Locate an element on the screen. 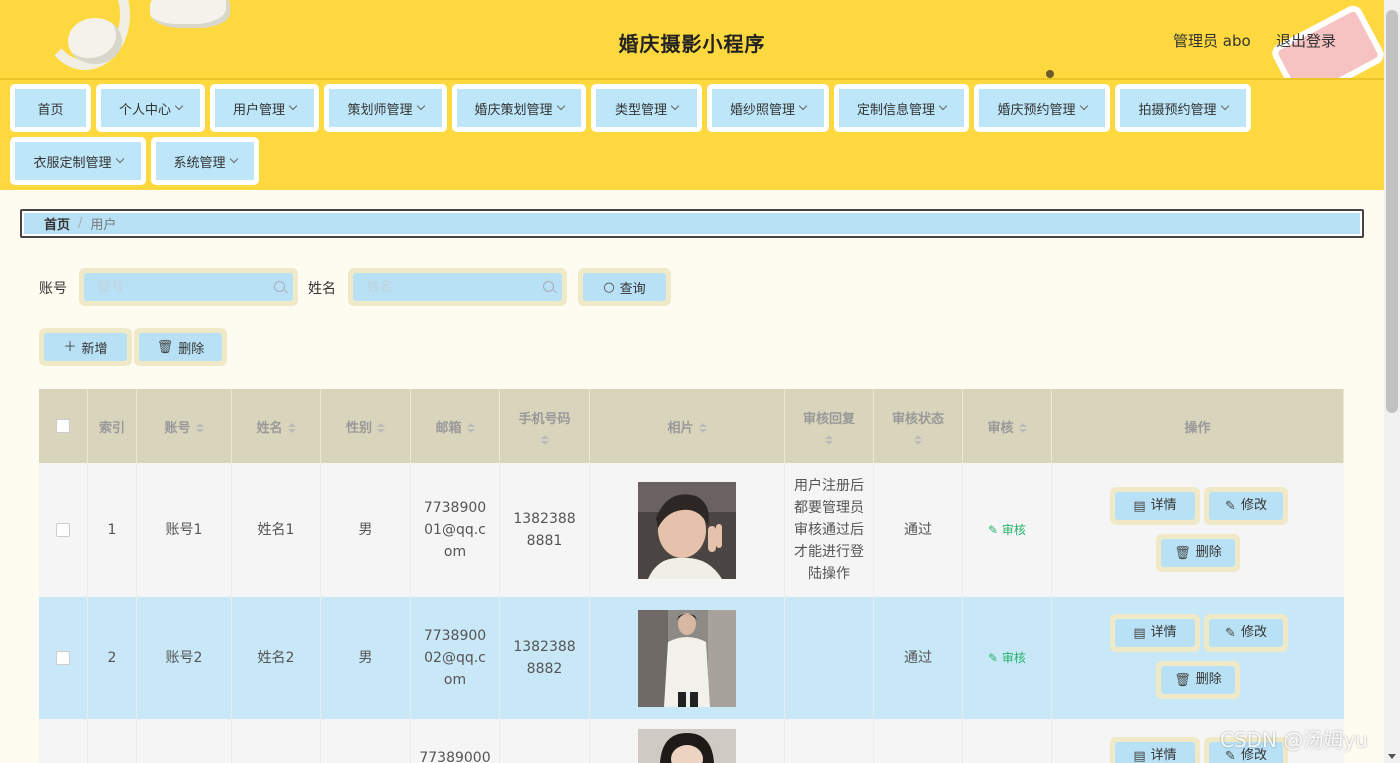 The width and height of the screenshot is (1400, 763). nav-item-wedding-booking: 婚庆预约管理 is located at coordinates (1042, 108).